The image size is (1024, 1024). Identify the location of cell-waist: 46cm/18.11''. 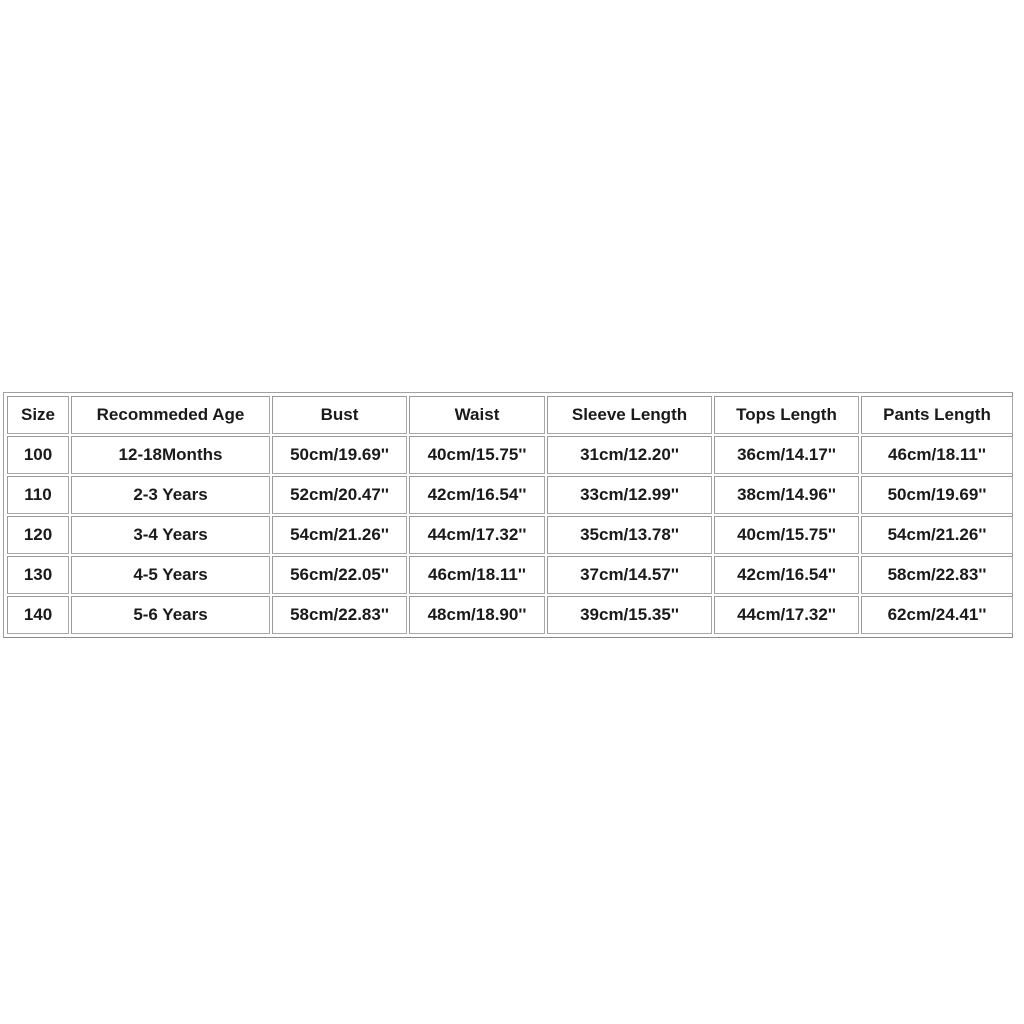
(477, 575).